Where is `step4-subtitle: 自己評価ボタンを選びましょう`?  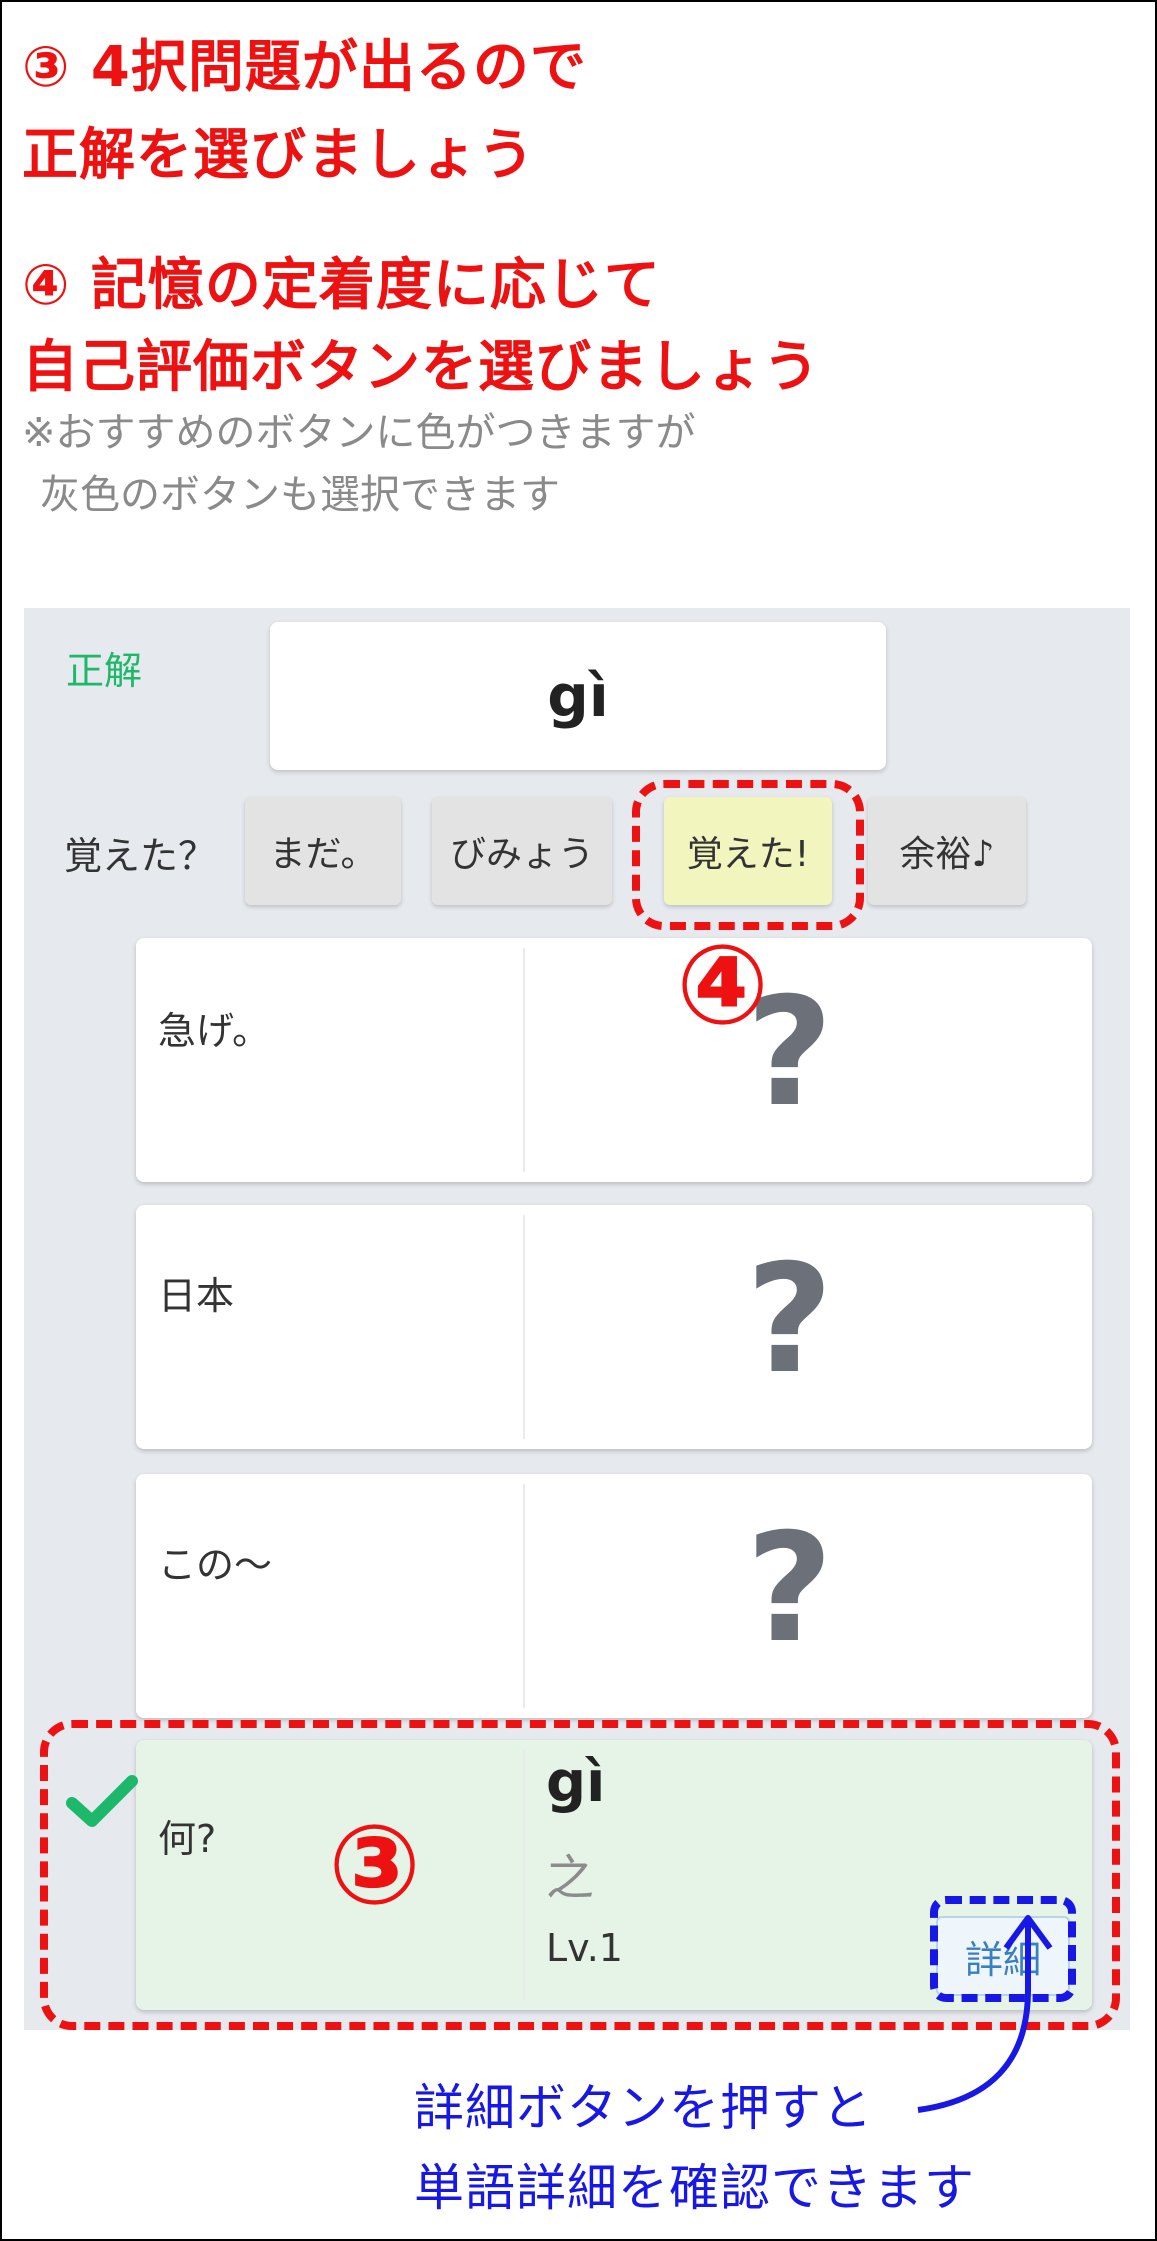
step4-subtitle: 自己評価ボタンを選びましょう is located at coordinates (421, 367).